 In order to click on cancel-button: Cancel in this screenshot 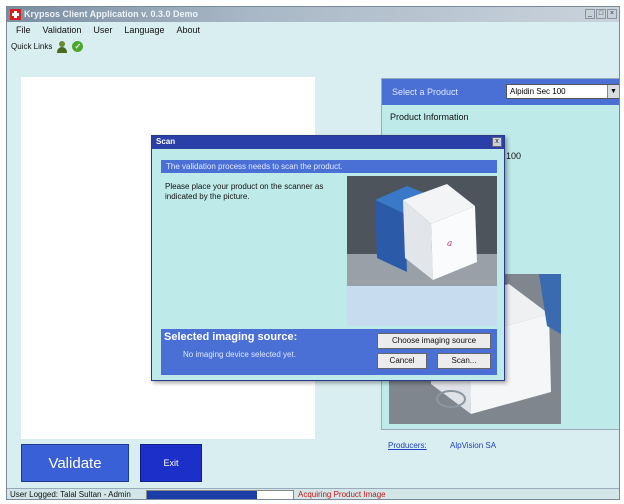, I will do `click(402, 361)`.